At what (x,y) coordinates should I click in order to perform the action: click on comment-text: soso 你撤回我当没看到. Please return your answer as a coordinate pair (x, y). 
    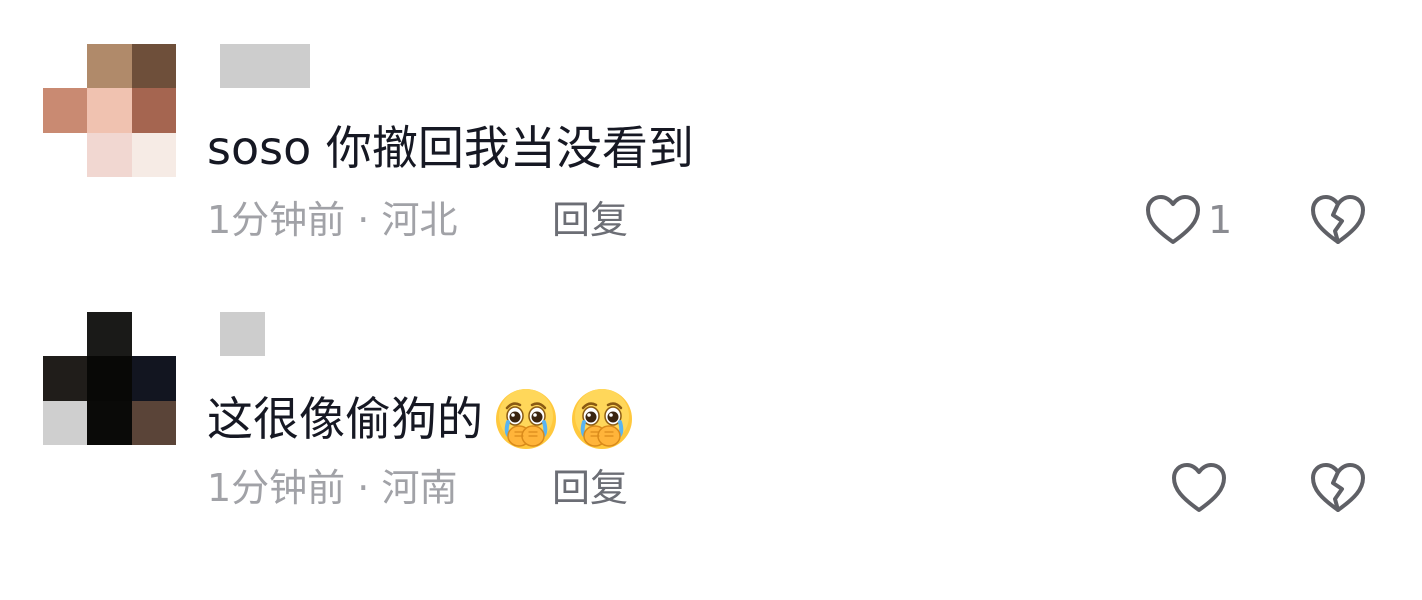
    Looking at the image, I should click on (450, 148).